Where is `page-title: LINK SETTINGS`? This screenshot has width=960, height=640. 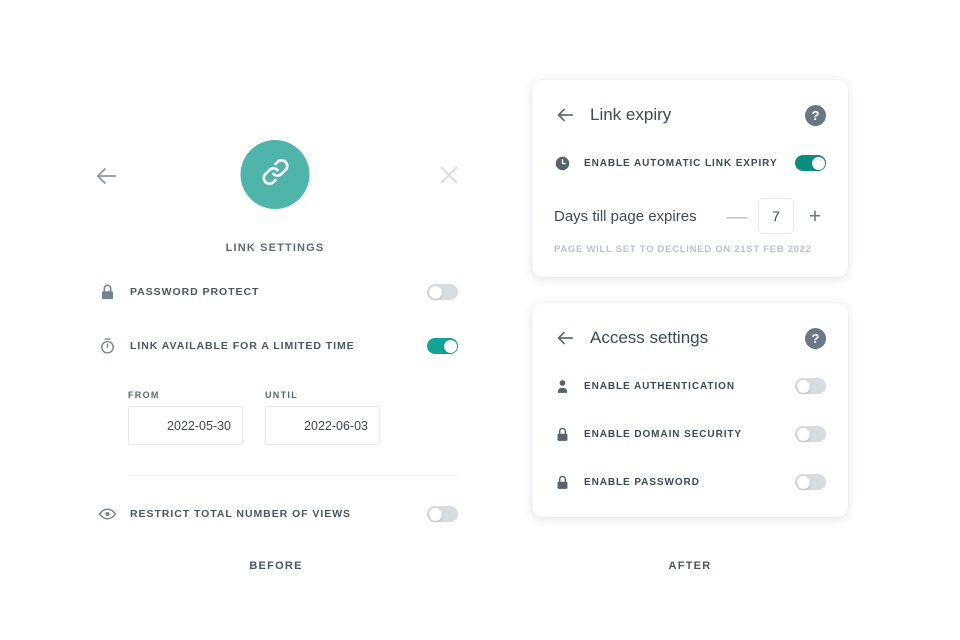 page-title: LINK SETTINGS is located at coordinates (275, 248).